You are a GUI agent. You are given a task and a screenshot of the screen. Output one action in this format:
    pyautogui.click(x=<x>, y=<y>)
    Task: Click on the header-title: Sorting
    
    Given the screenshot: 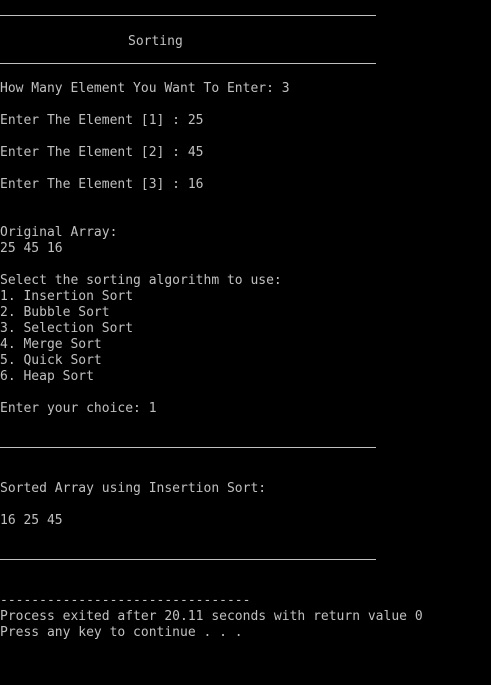 What is the action you would take?
    pyautogui.click(x=155, y=41)
    